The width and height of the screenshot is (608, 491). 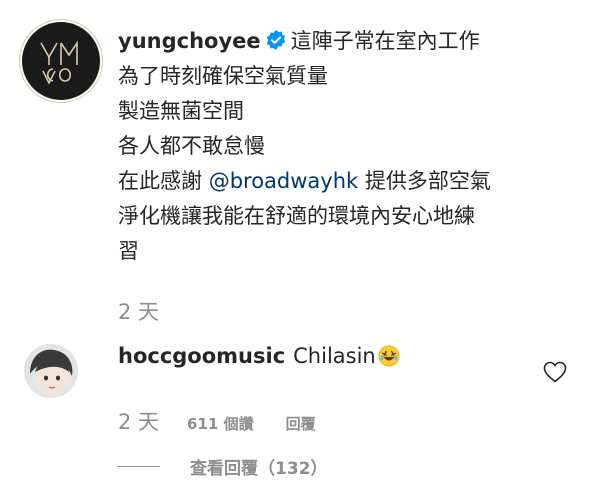 What do you see at coordinates (223, 76) in the screenshot?
I see `caption-line-2: 為了時刻確保空氣質量` at bounding box center [223, 76].